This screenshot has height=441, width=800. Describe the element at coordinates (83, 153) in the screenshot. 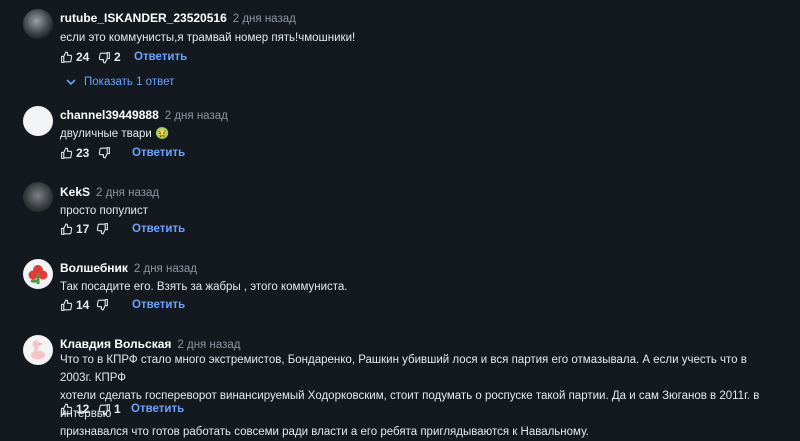

I see `like-count: 23` at that location.